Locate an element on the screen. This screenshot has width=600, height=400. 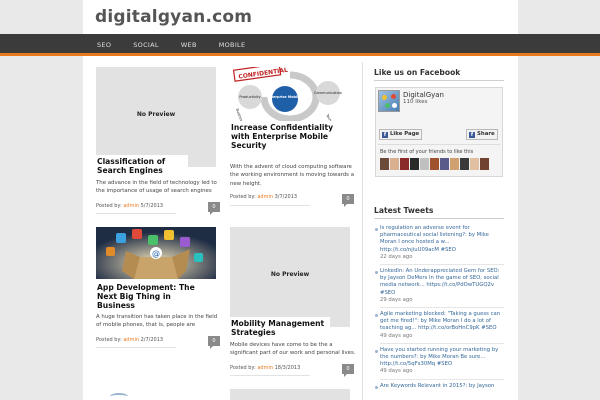
post-date: 2/7/2013 is located at coordinates (152, 340).